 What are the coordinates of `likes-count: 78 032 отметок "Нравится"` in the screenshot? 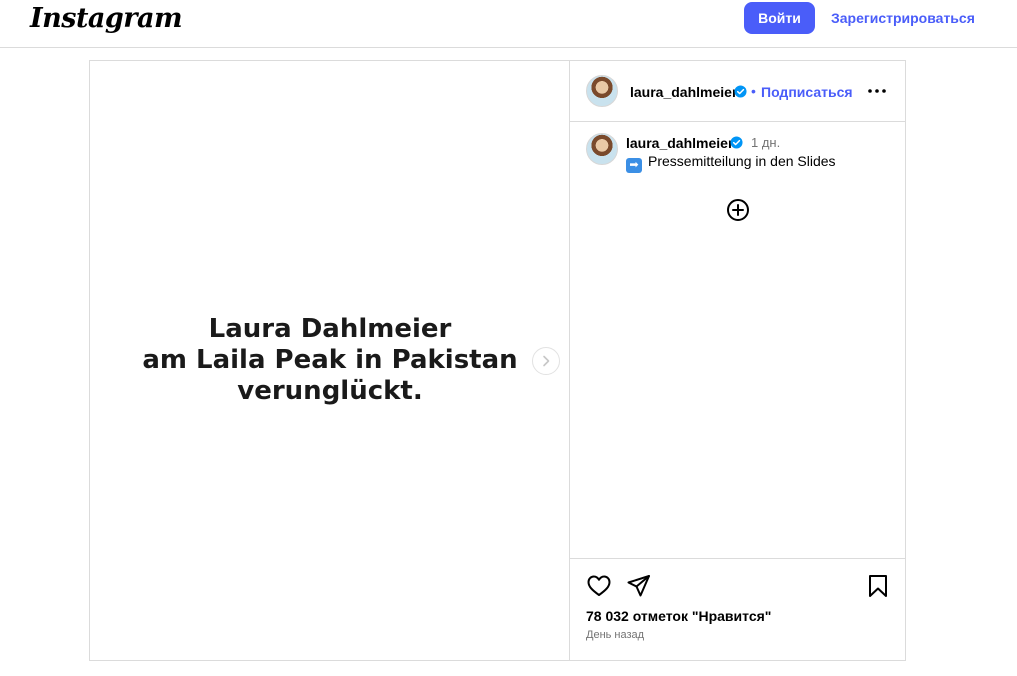 It's located at (678, 616).